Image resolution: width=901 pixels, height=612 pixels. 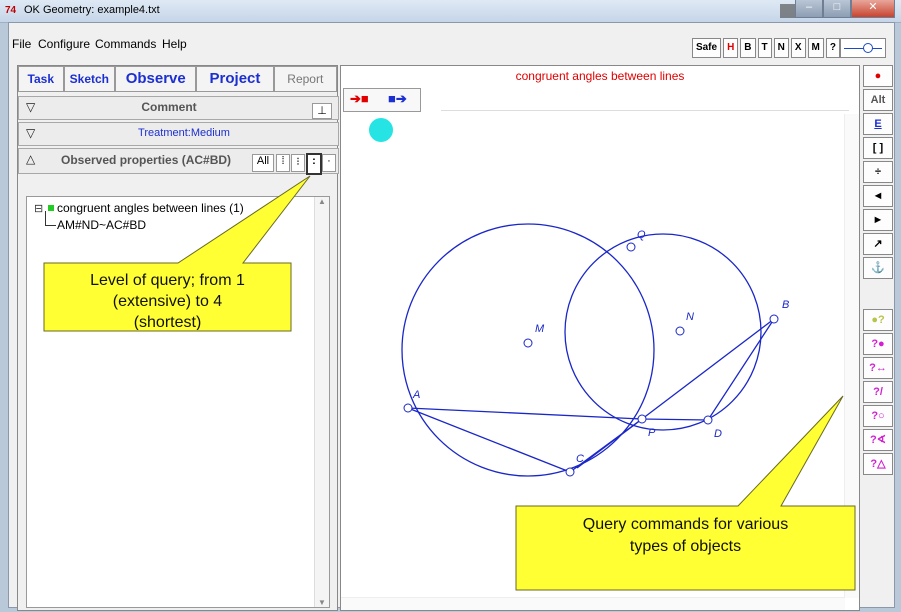 What do you see at coordinates (450, 11) in the screenshot?
I see `window-titlebar: 74 OK Geometry: example4.txt ‒ □ ✕` at bounding box center [450, 11].